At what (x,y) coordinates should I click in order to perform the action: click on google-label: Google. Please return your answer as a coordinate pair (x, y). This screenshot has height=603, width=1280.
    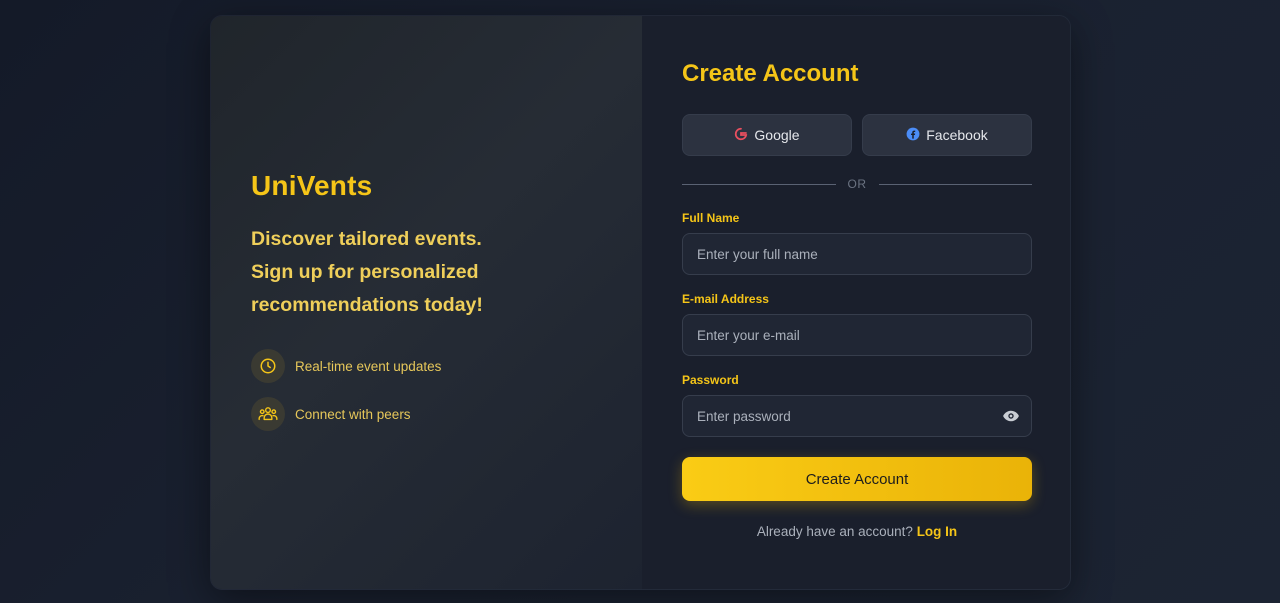
    Looking at the image, I should click on (777, 135).